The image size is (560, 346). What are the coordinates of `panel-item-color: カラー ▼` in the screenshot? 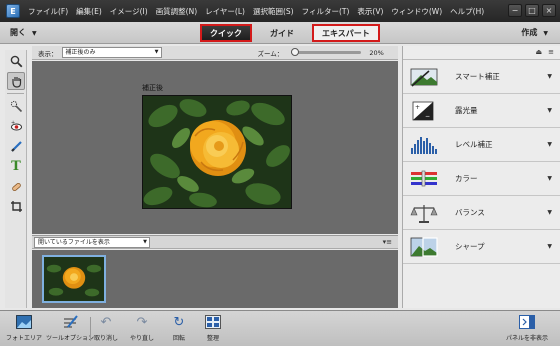 It's located at (481, 179).